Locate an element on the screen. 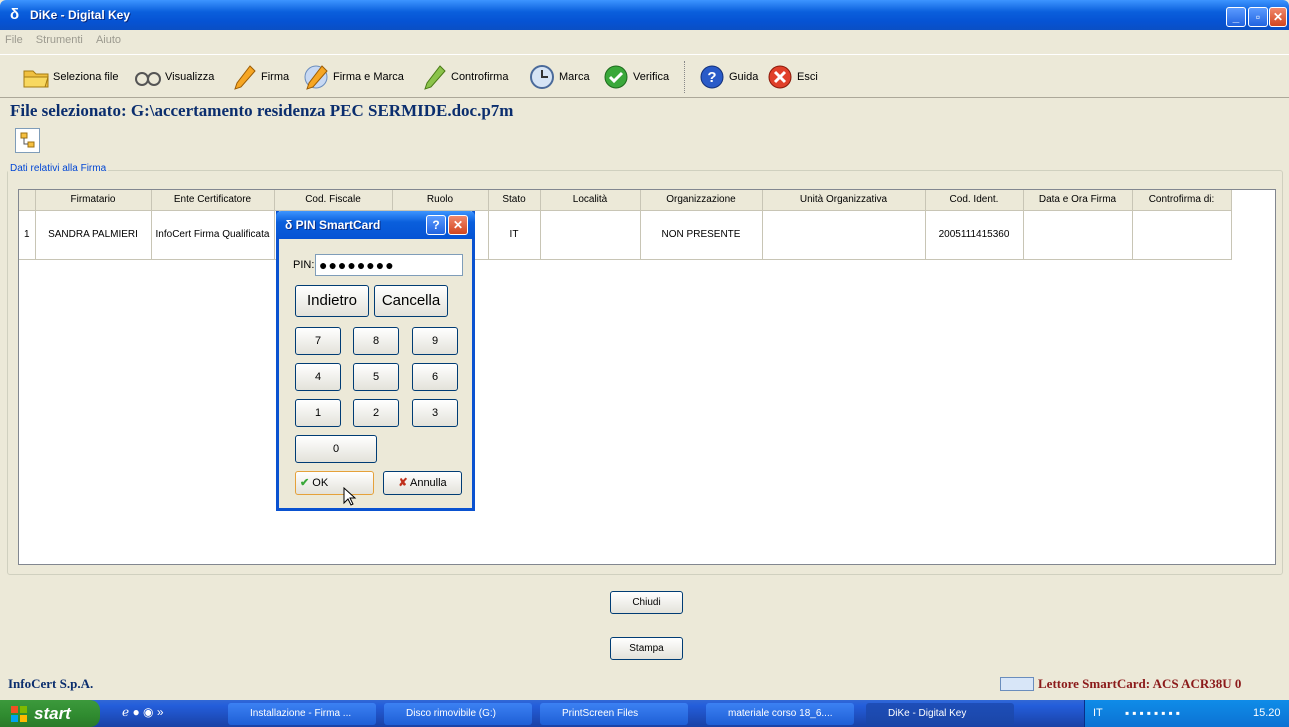 The width and height of the screenshot is (1289, 727). timestamp-button: Marca is located at coordinates (559, 77).